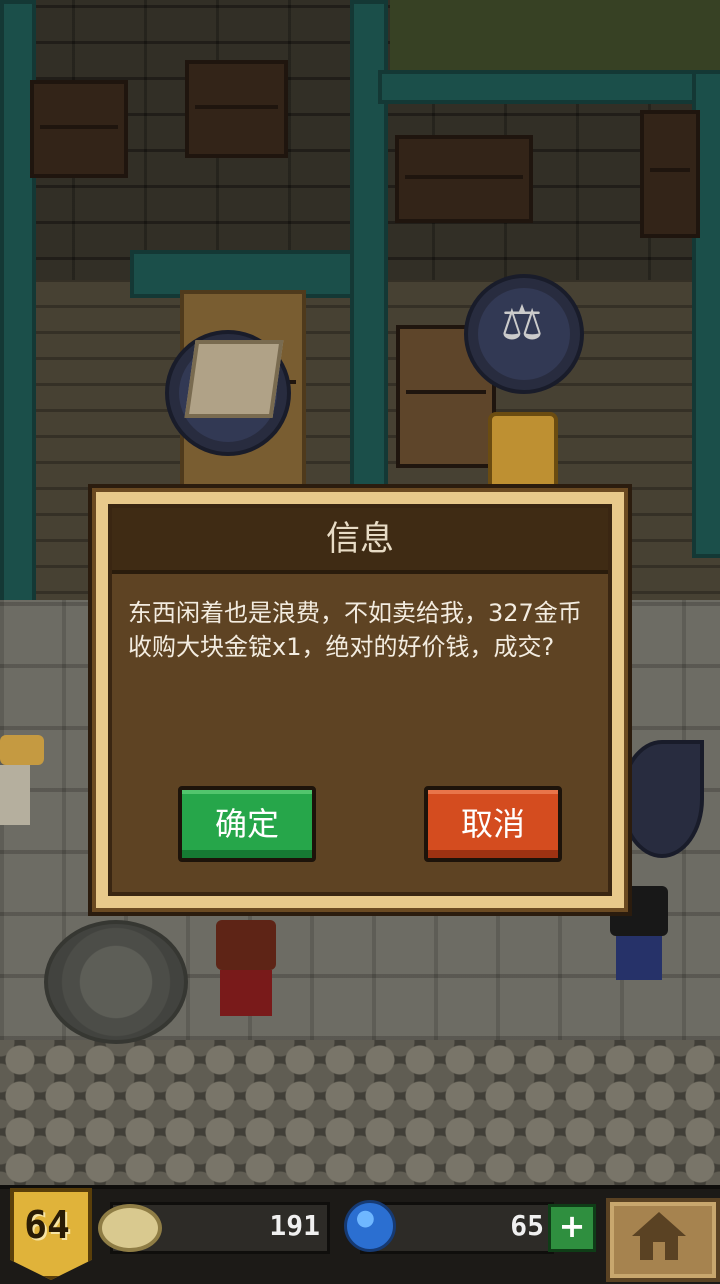 The image size is (720, 1284). What do you see at coordinates (47, 1225) in the screenshot?
I see `player-level: 64` at bounding box center [47, 1225].